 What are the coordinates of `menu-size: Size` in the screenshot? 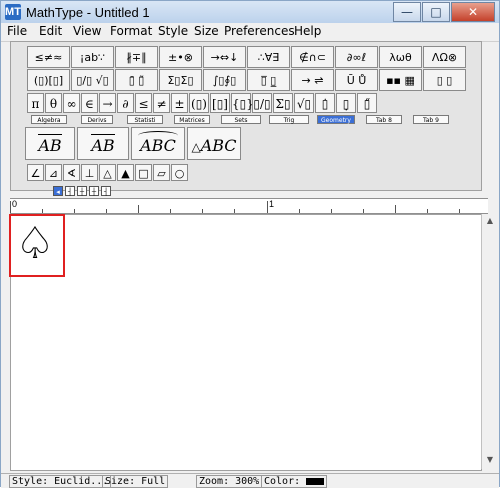 It's located at (206, 31).